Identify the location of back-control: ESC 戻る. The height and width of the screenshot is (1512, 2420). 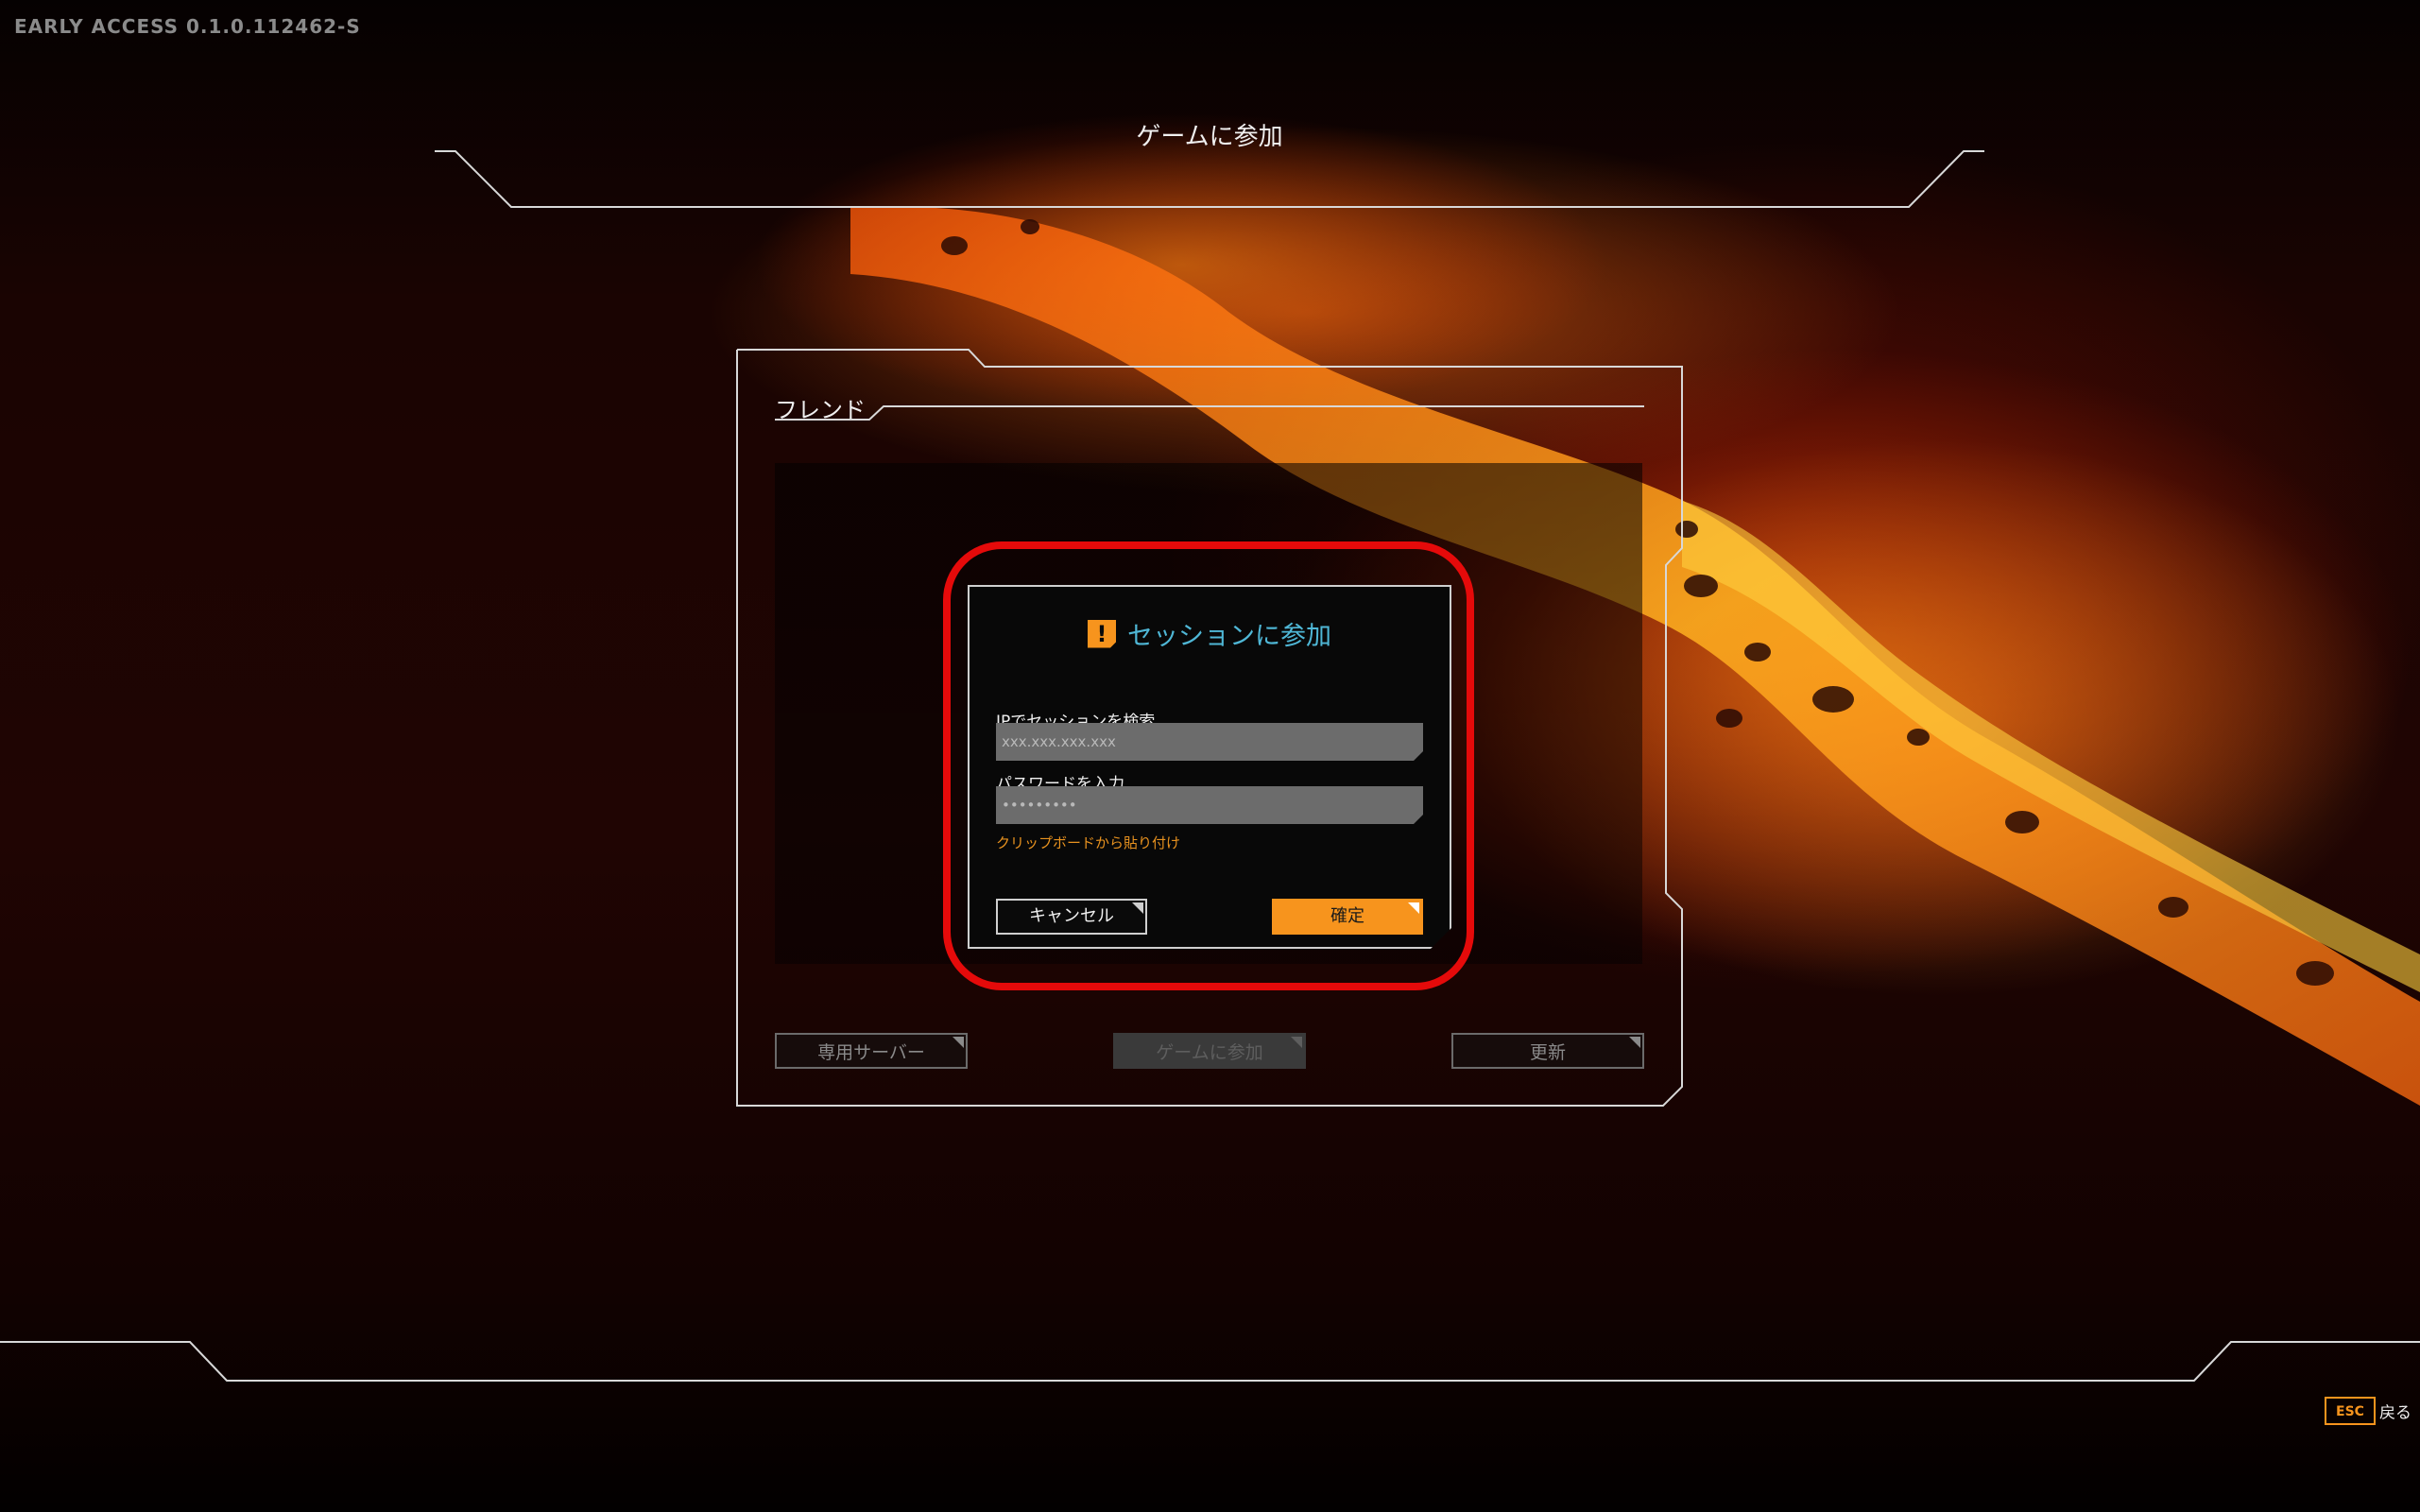
(2368, 1411).